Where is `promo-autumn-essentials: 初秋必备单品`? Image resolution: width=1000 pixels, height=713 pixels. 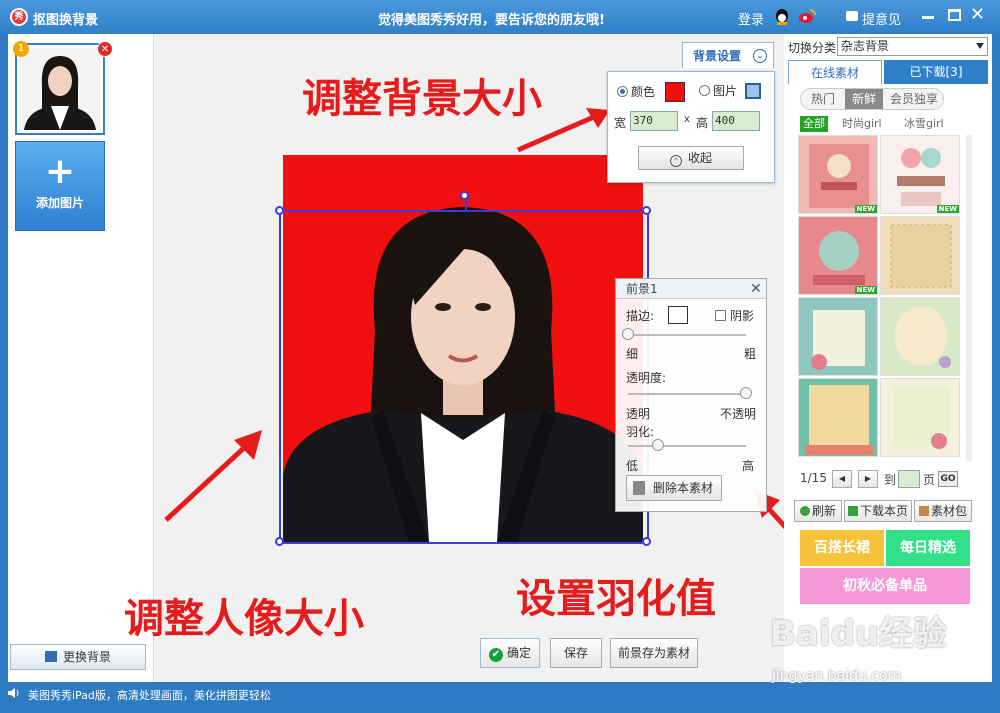 promo-autumn-essentials: 初秋必备单品 is located at coordinates (885, 586).